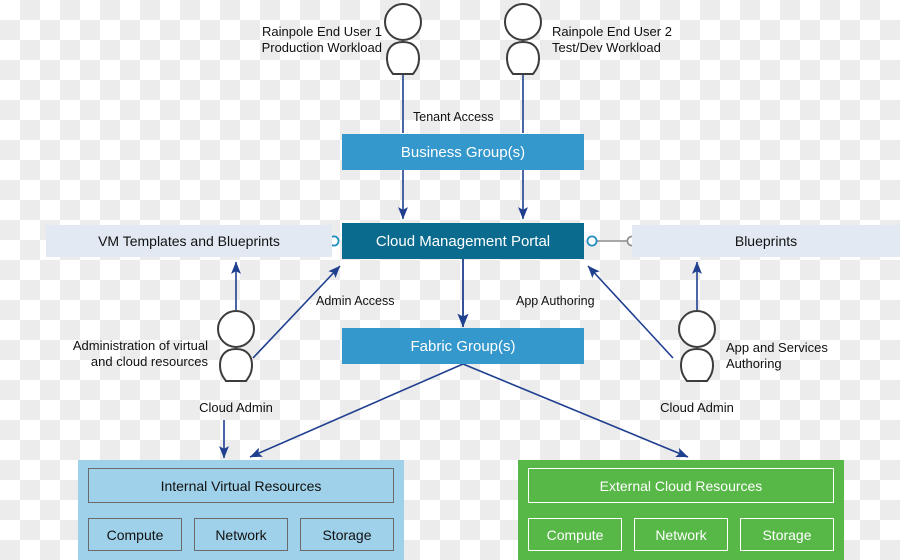 The height and width of the screenshot is (560, 900). What do you see at coordinates (347, 534) in the screenshot?
I see `resource-item-internal-storage: Storage` at bounding box center [347, 534].